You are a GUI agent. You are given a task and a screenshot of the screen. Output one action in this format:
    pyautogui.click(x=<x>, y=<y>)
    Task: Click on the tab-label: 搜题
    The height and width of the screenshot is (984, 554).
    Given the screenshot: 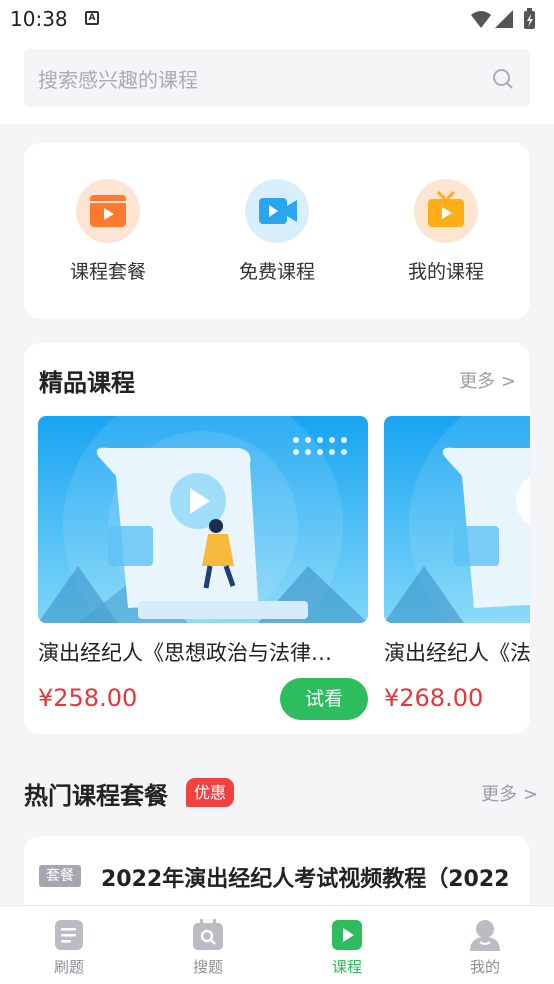 What is the action you would take?
    pyautogui.click(x=207, y=967)
    